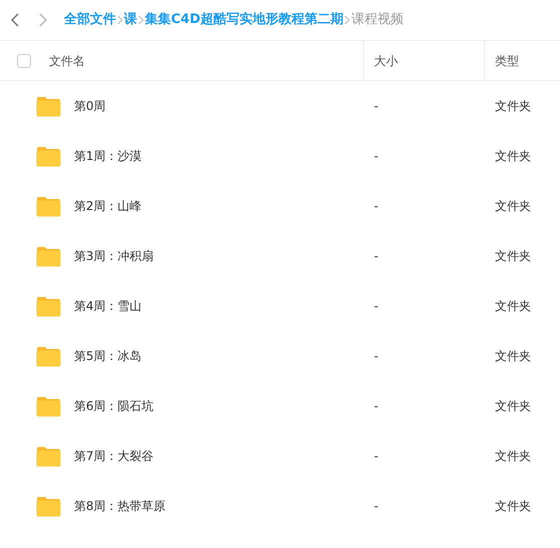  I want to click on forward-icon, so click(43, 20).